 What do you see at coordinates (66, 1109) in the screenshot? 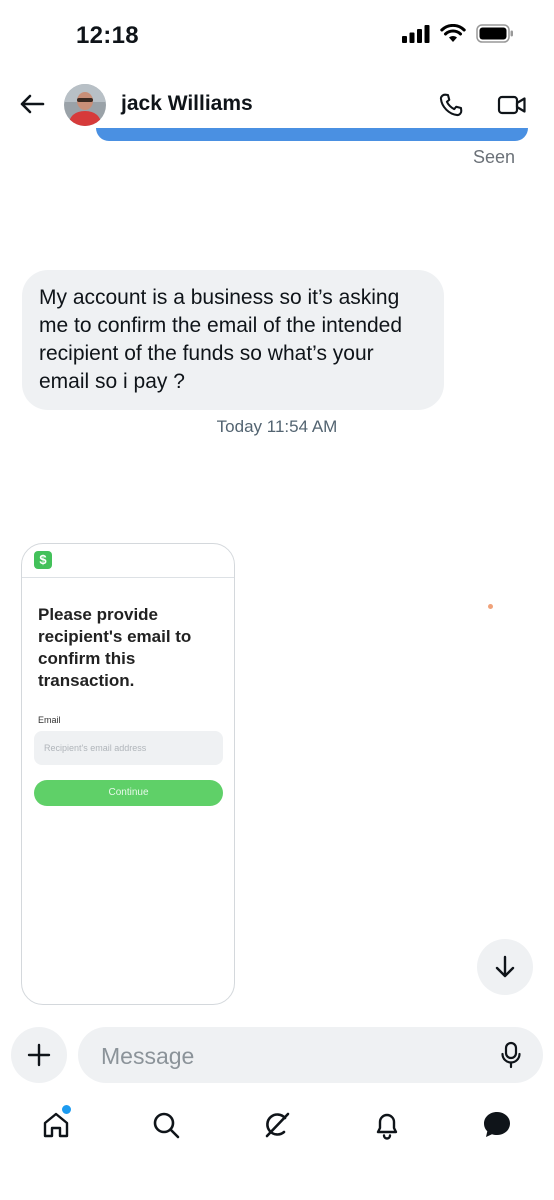
I see `home-notification-dot` at bounding box center [66, 1109].